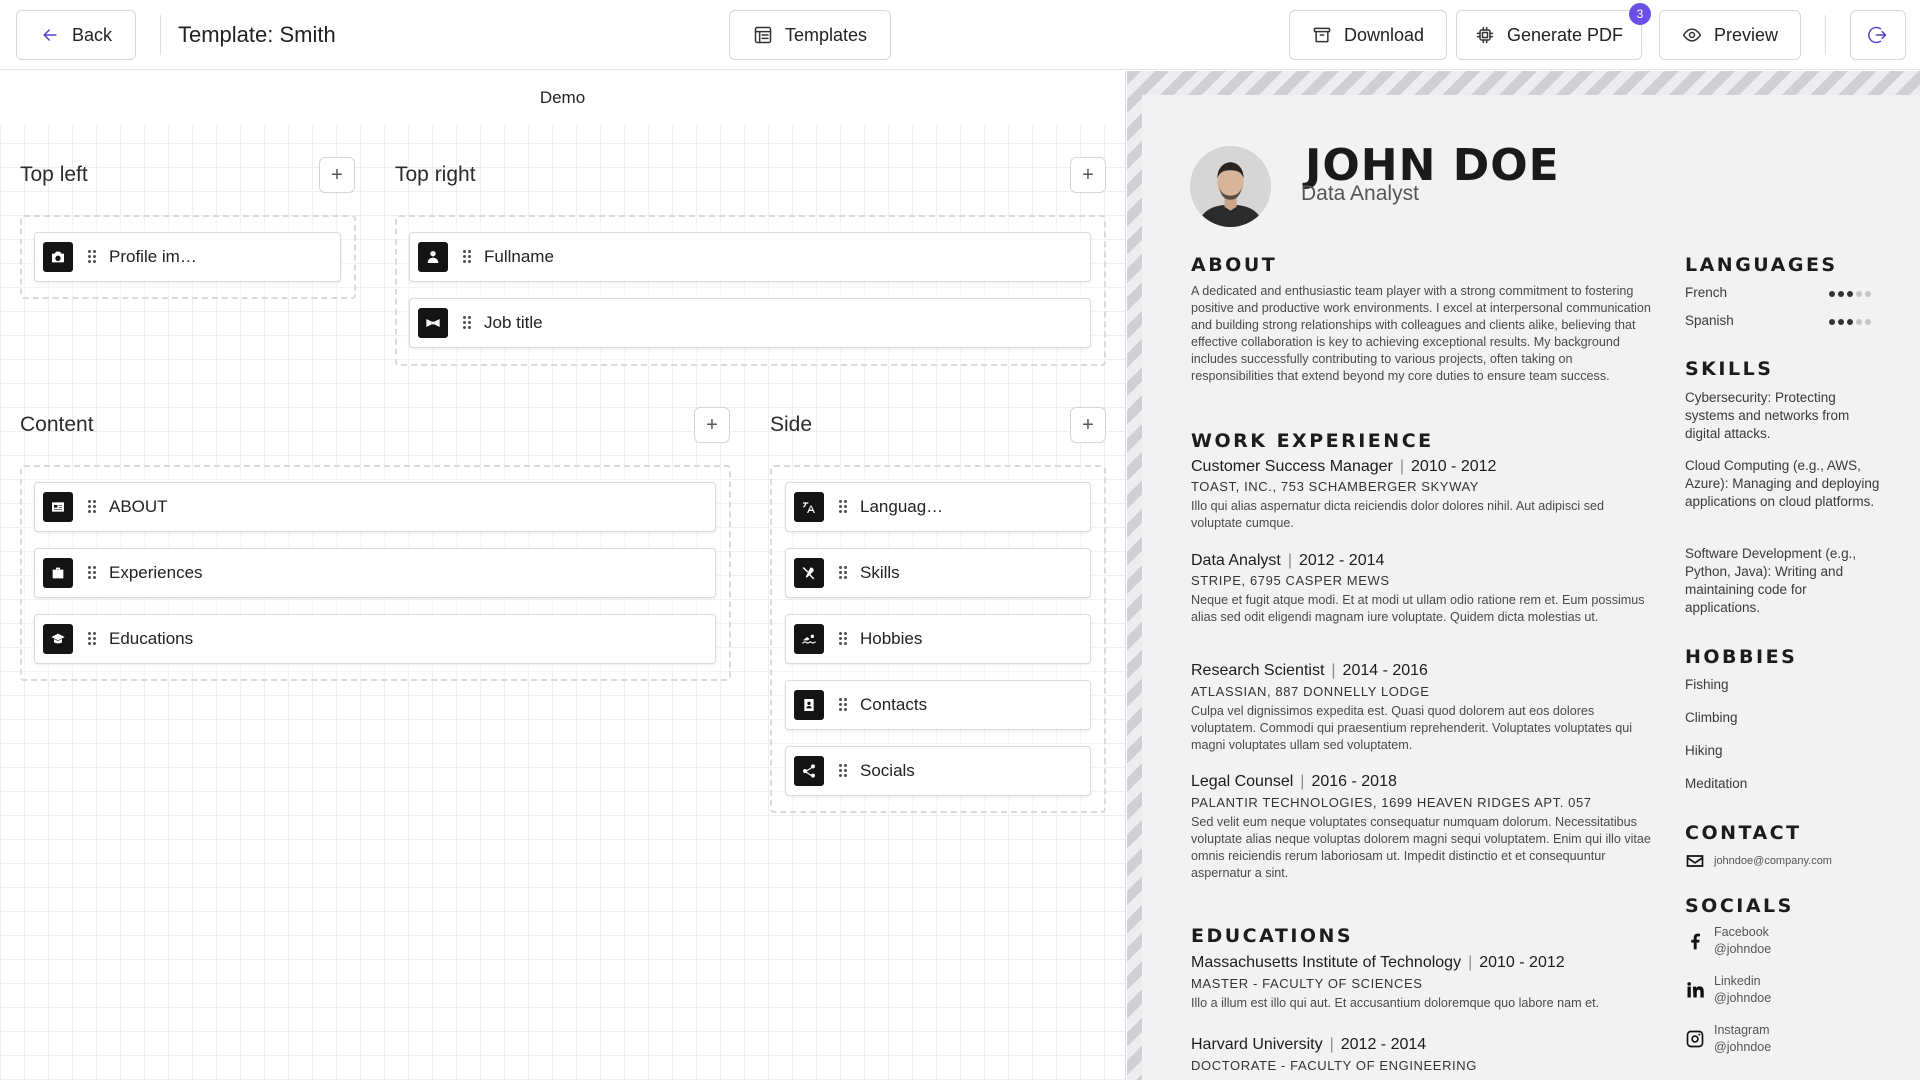 The image size is (1920, 1080). I want to click on hobby-item: Meditation, so click(1716, 783).